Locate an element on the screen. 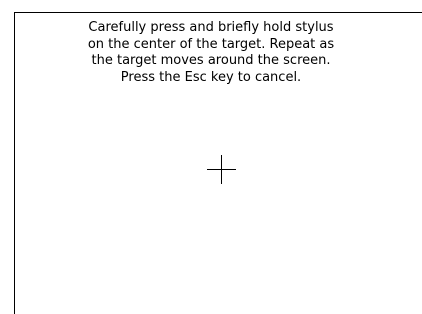 The image size is (422, 314). instruction-line: the target moves around the screen. is located at coordinates (211, 60).